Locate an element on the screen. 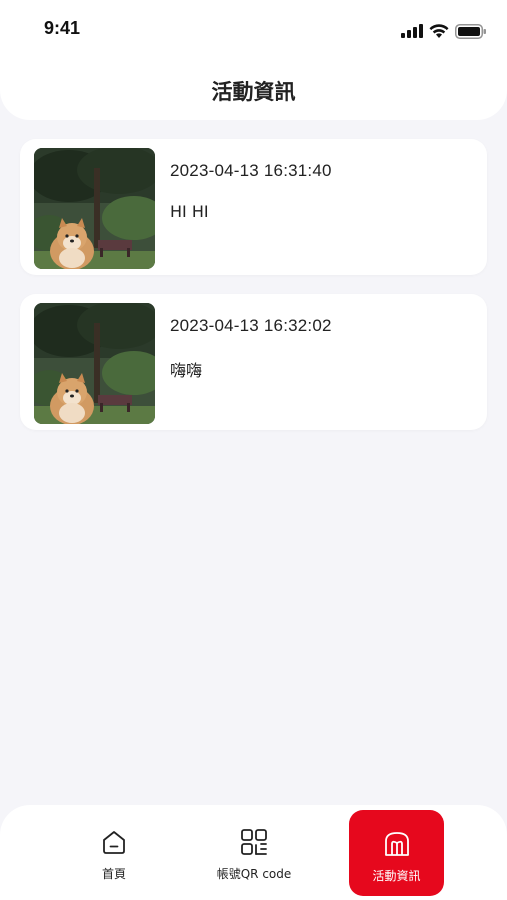 This screenshot has width=507, height=900. tab-qr-code: 帳號QR code is located at coordinates (254, 852).